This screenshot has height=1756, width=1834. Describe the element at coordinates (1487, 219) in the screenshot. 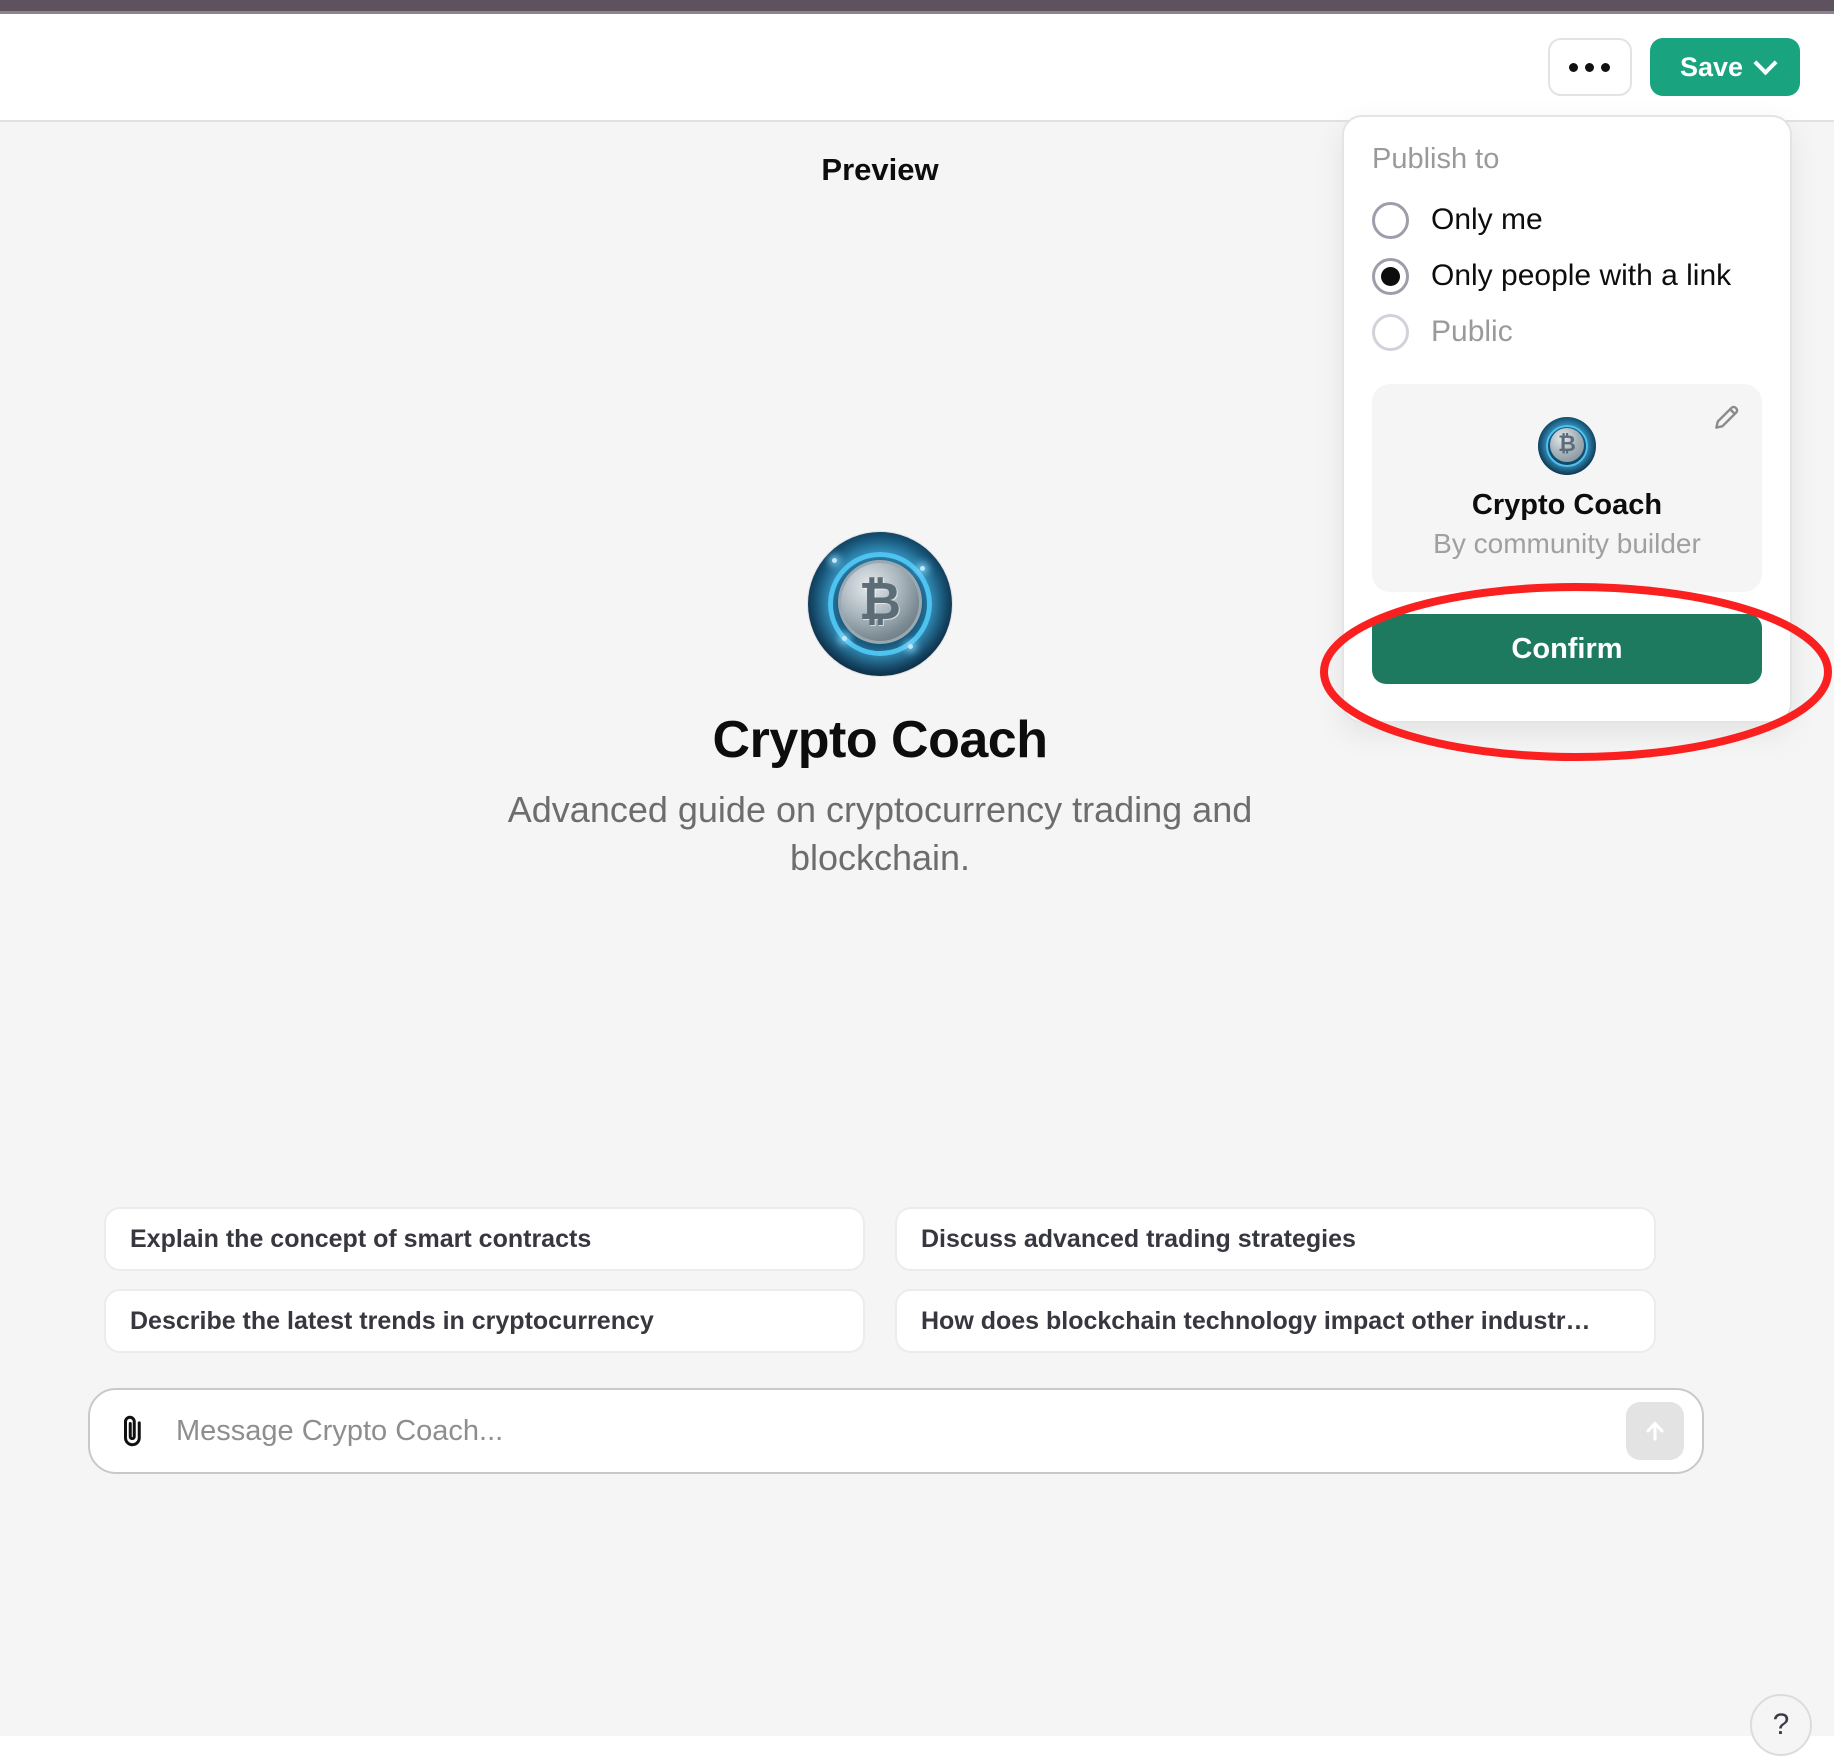

I see `radio-label: Only me` at that location.